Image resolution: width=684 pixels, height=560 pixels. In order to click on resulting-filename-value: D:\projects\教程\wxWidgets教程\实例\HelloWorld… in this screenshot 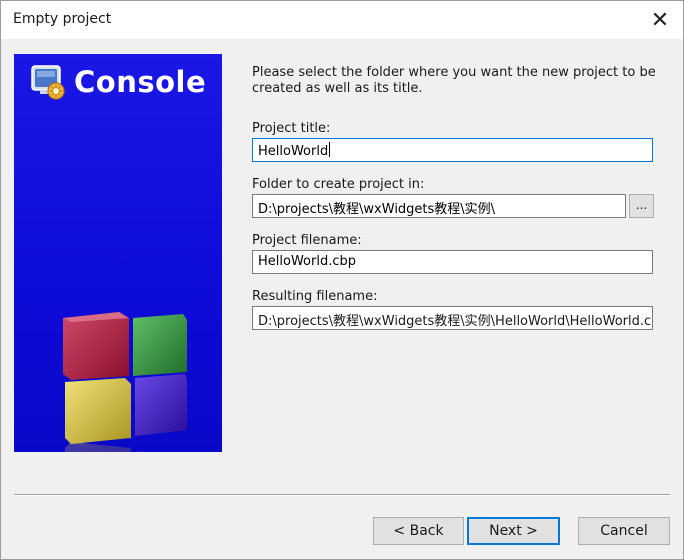, I will do `click(455, 321)`.